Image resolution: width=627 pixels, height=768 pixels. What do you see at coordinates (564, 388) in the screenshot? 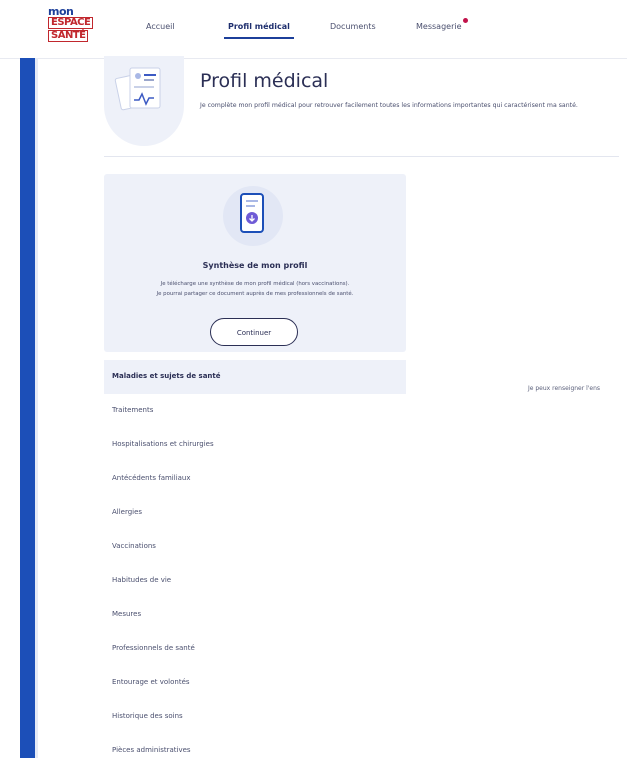
I see `content-hint-text: Je peux renseigner l'ens` at bounding box center [564, 388].